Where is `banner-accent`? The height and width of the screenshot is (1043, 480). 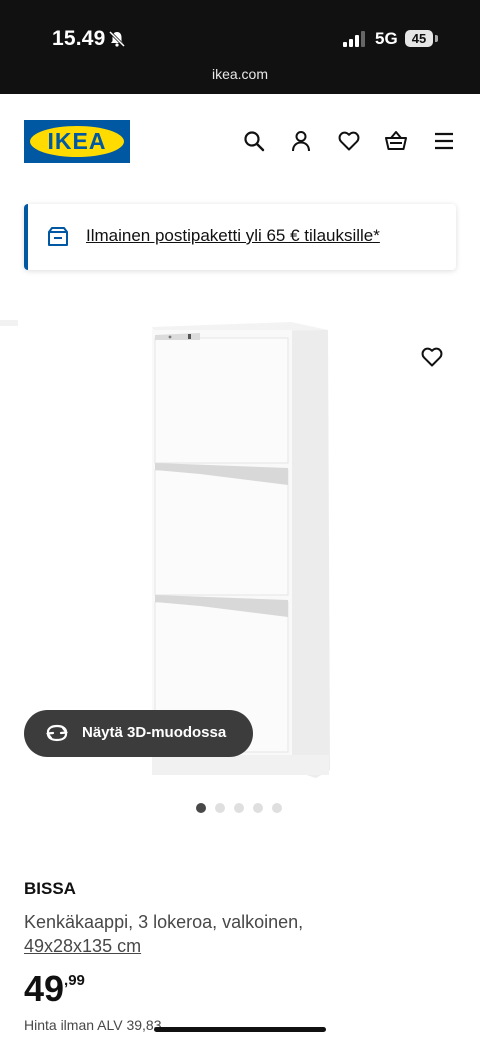
banner-accent is located at coordinates (26, 237).